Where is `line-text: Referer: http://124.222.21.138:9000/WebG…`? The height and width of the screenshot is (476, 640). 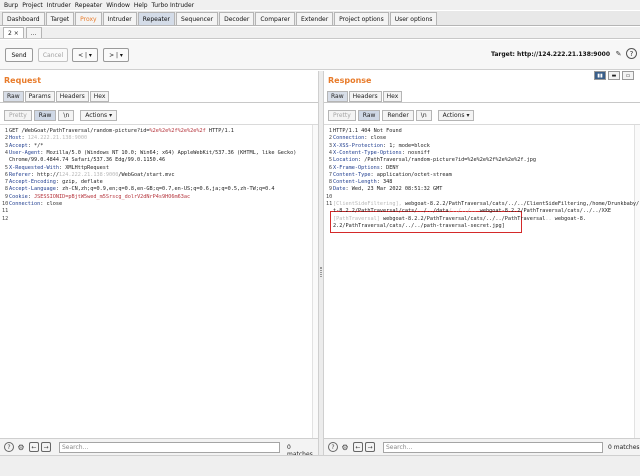
line-text: Referer: http://124.222.21.138:9000/WebG… is located at coordinates (92, 175).